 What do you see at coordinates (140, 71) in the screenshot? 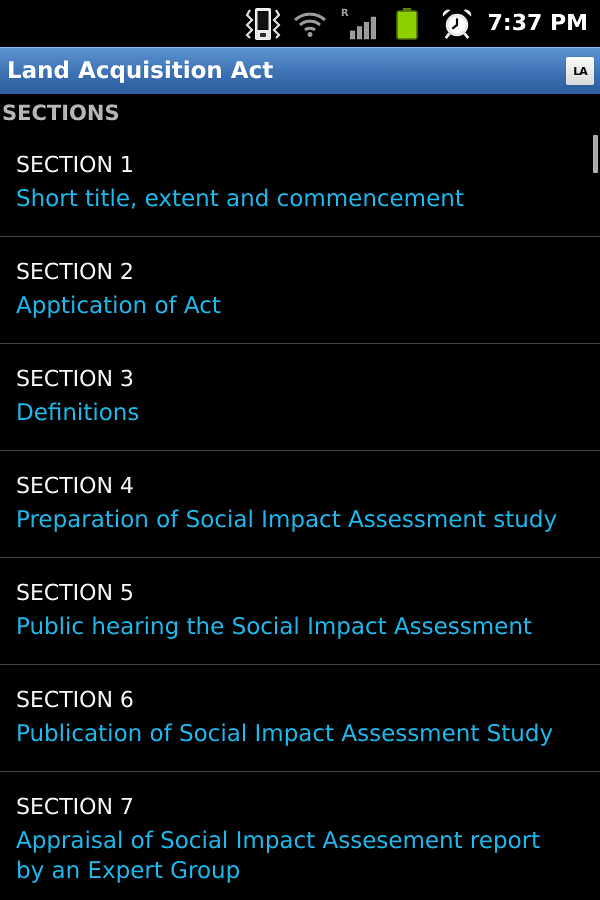
I see `app-title: Land Acquisition Act` at bounding box center [140, 71].